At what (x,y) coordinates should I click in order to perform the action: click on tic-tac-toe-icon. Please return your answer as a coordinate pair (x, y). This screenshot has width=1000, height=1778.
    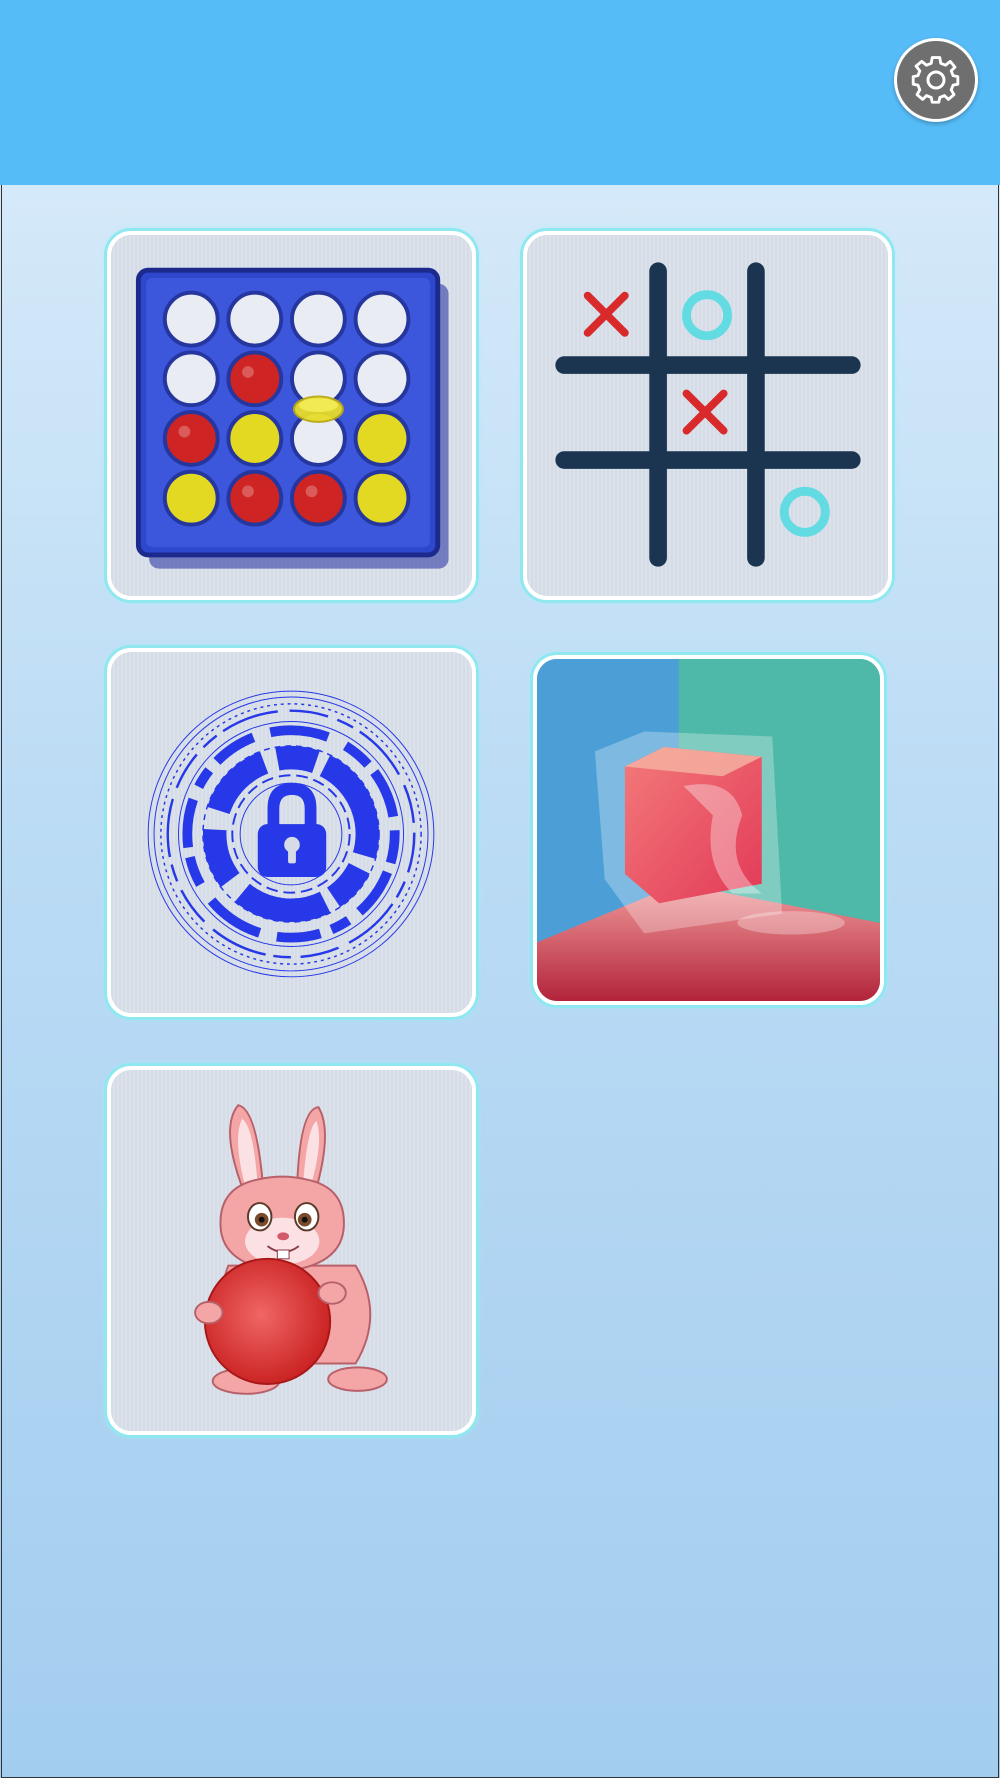
    Looking at the image, I should click on (708, 414).